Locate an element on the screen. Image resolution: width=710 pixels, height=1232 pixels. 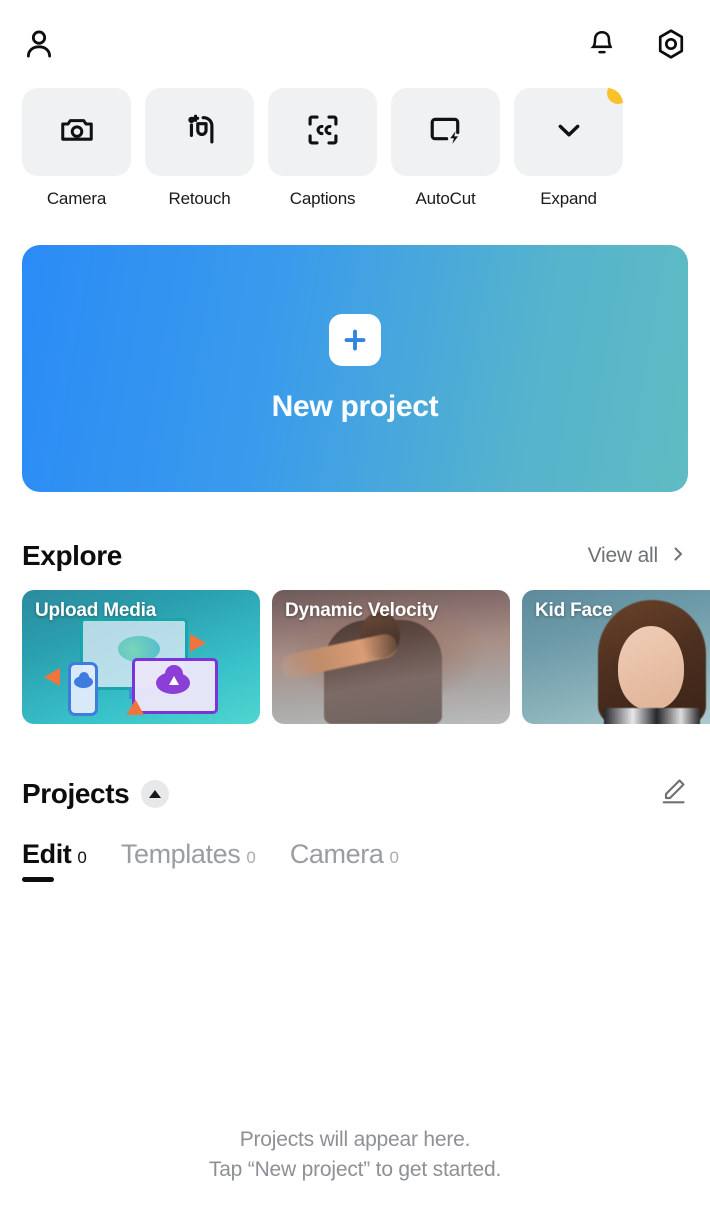
captions-tile is located at coordinates (322, 132).